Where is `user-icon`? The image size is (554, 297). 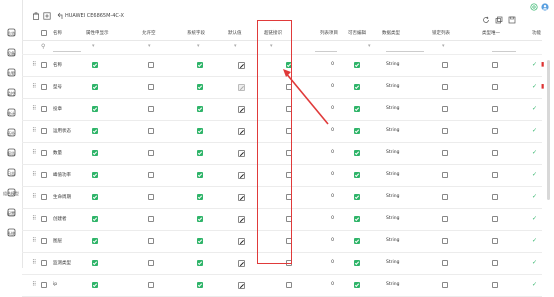
user-icon is located at coordinates (545, 7).